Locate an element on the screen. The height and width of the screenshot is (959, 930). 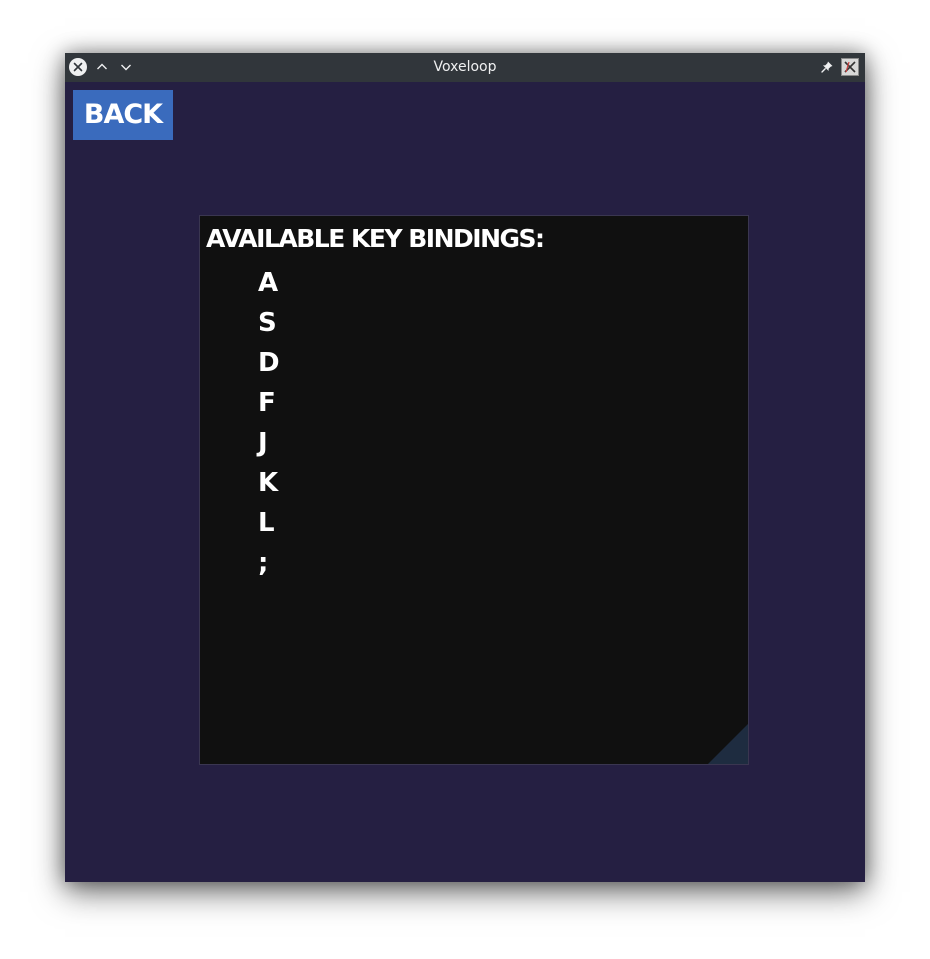
key-bindings-heading: Available key bindings: is located at coordinates (375, 238).